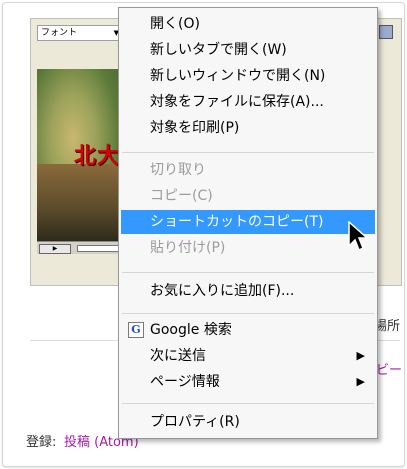 Image resolution: width=407 pixels, height=469 pixels. What do you see at coordinates (41, 442) in the screenshot?
I see `footer-label: 登録:` at bounding box center [41, 442].